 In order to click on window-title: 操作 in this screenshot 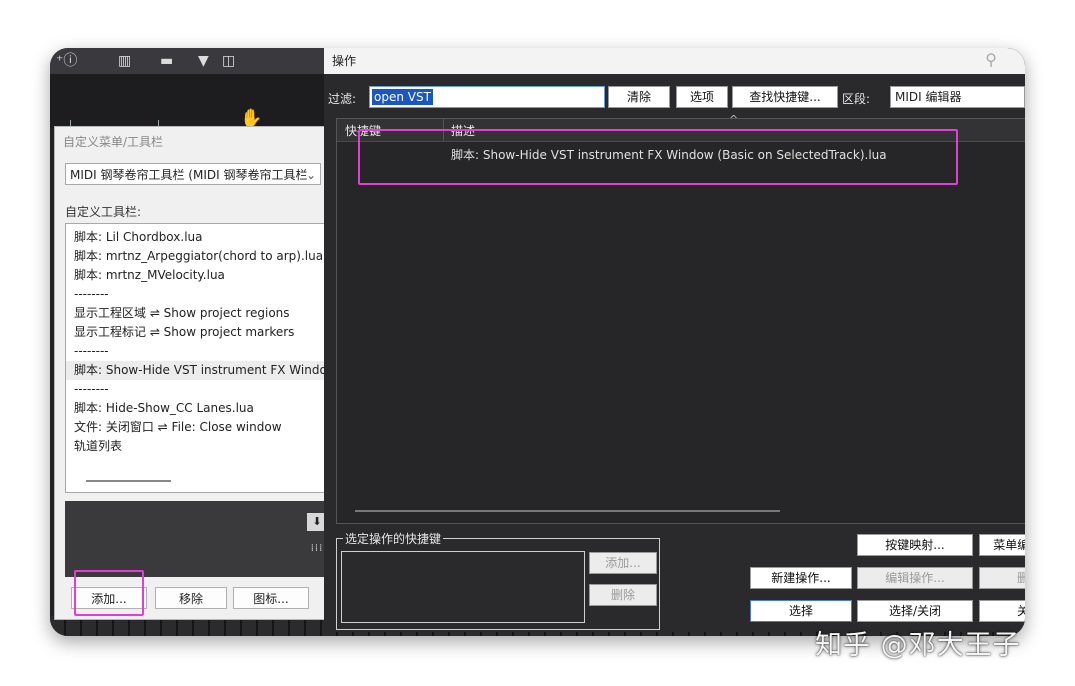, I will do `click(344, 61)`.